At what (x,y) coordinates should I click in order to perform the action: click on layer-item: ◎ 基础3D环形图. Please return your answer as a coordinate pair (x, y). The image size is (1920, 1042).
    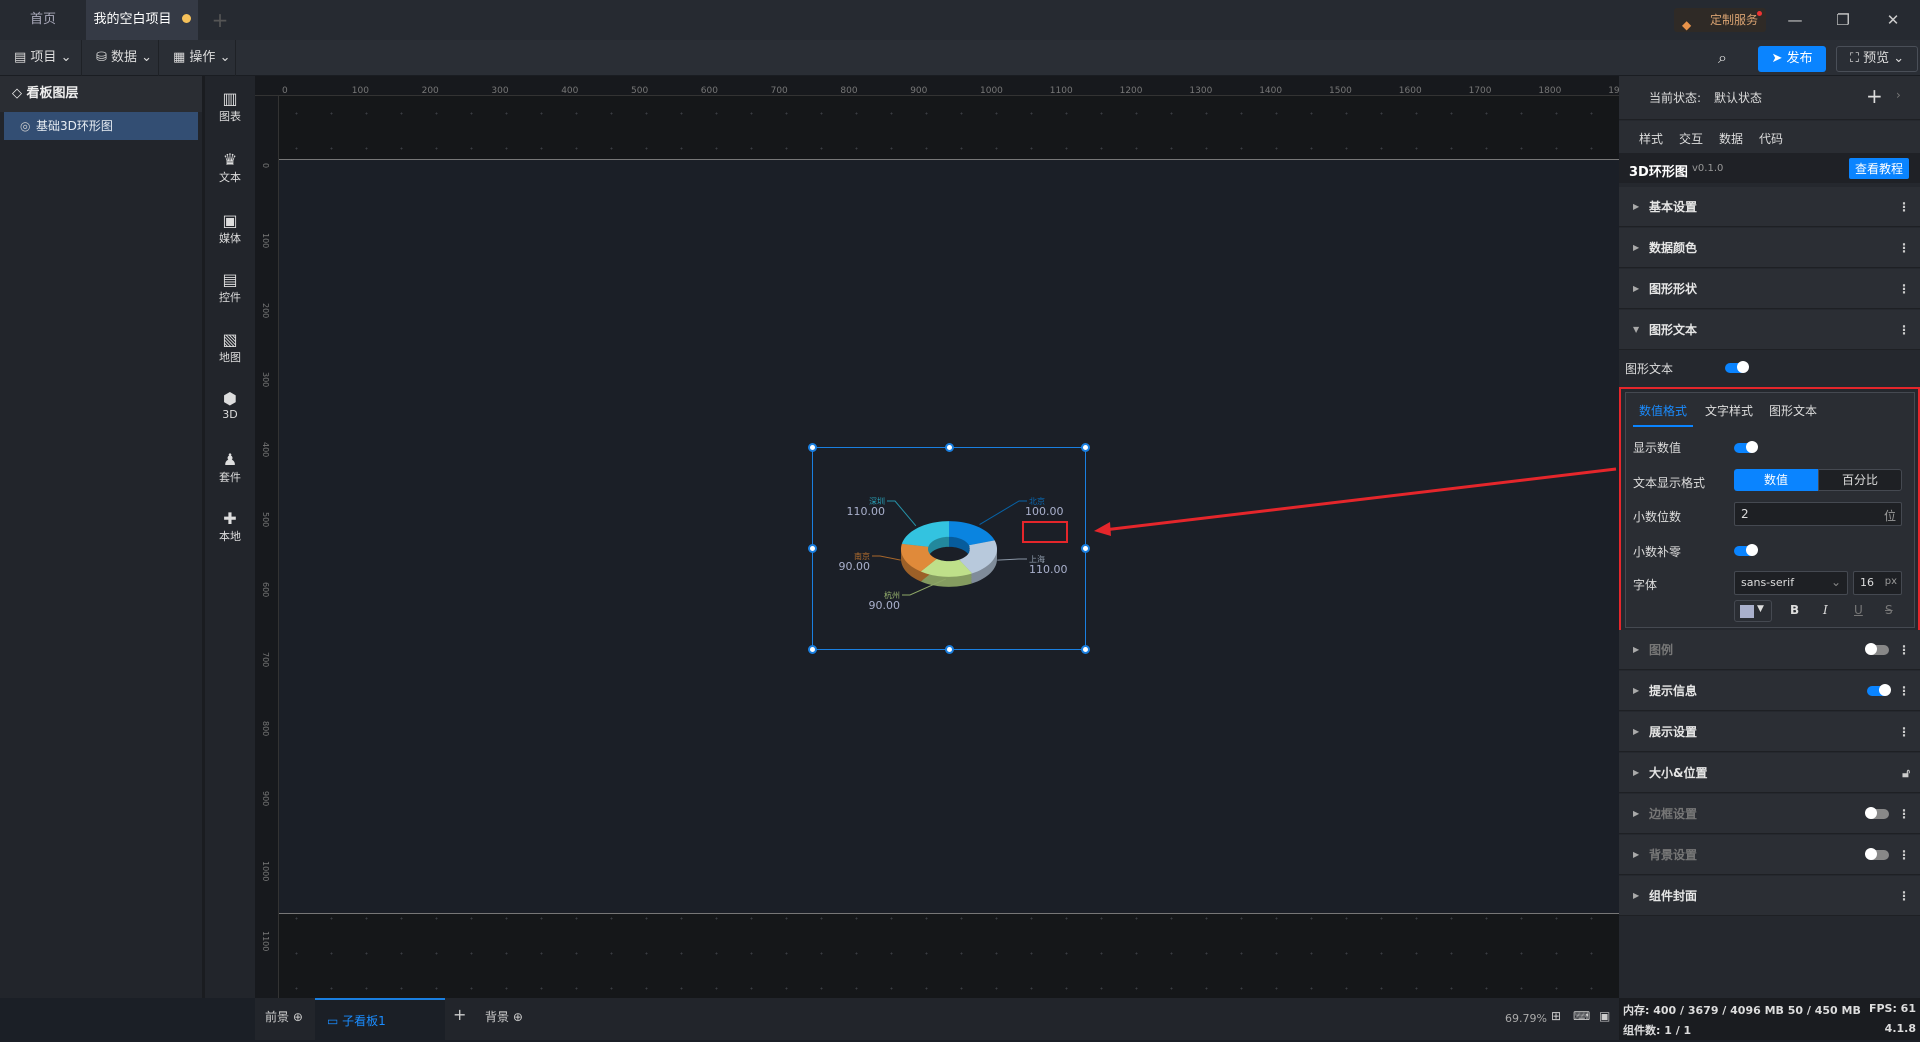
    Looking at the image, I should click on (101, 126).